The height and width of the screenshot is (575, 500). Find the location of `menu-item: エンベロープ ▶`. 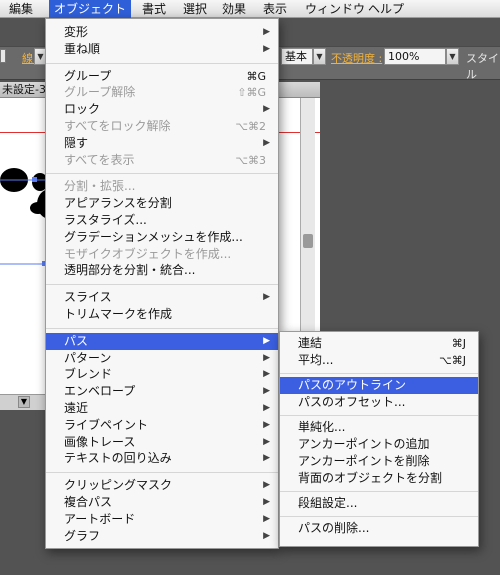

menu-item: エンベロープ ▶ is located at coordinates (162, 391).